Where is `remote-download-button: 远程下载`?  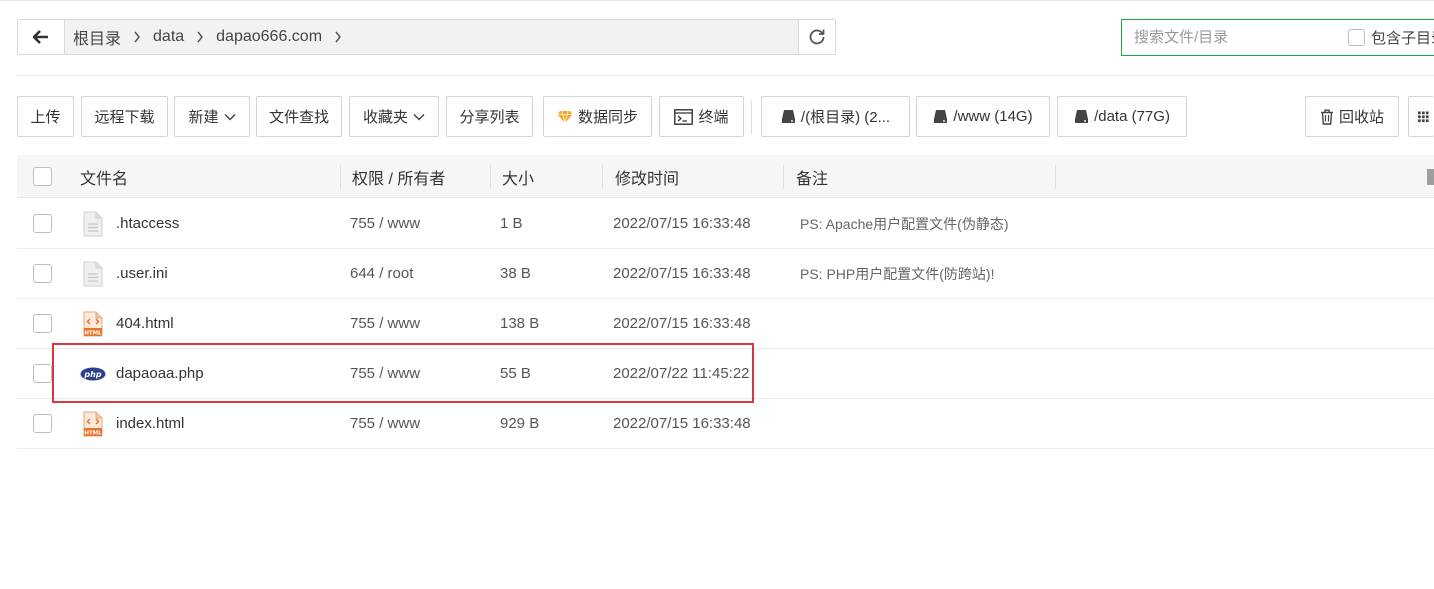
remote-download-button: 远程下载 is located at coordinates (124, 116).